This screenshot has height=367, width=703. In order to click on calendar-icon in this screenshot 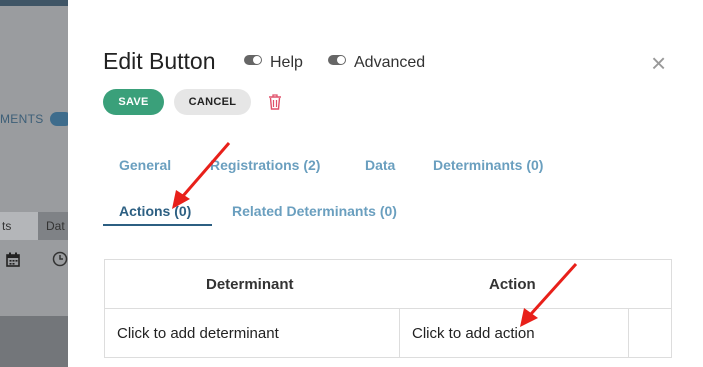, I will do `click(13, 261)`.